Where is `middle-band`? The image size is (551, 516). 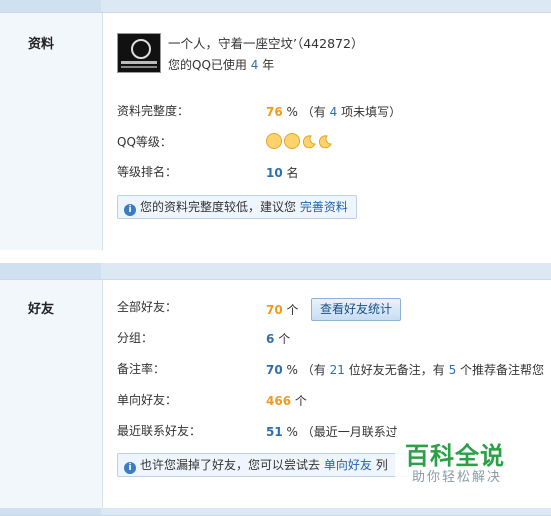 middle-band is located at coordinates (275, 271).